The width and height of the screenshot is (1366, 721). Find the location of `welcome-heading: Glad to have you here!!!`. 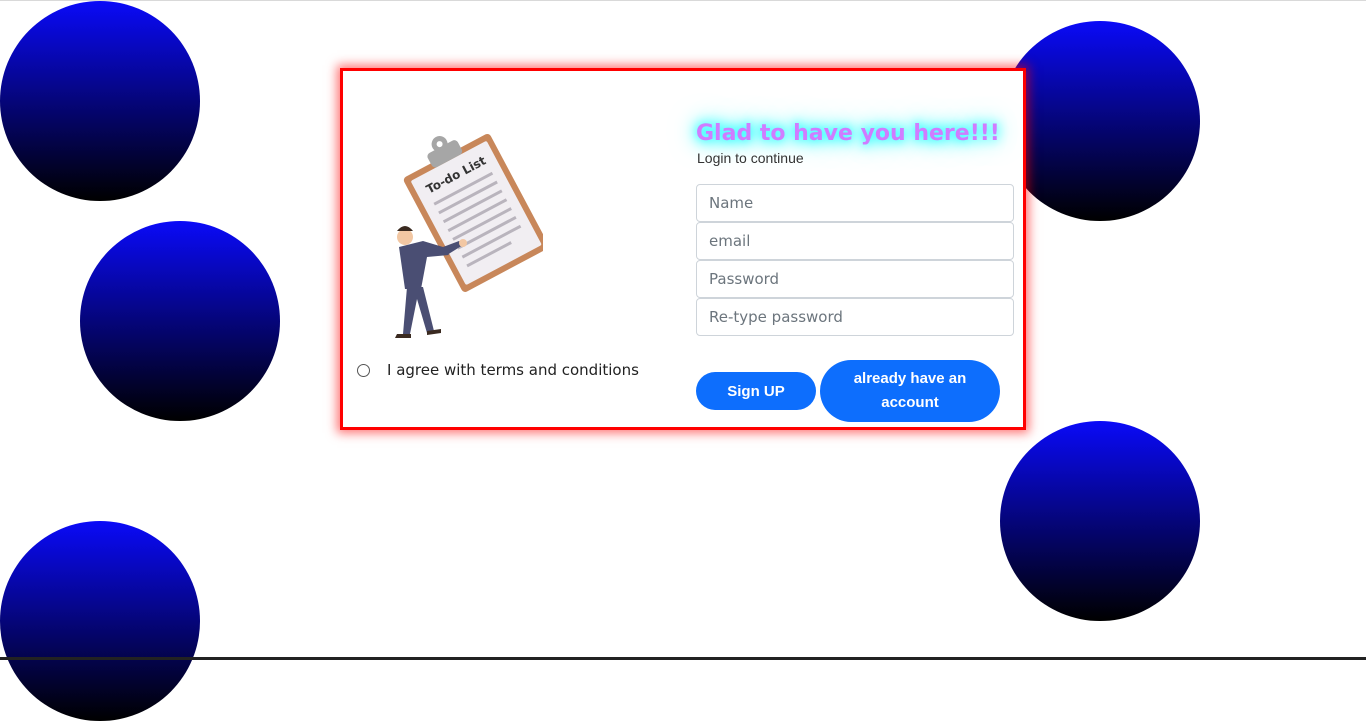

welcome-heading: Glad to have you here!!! is located at coordinates (848, 133).